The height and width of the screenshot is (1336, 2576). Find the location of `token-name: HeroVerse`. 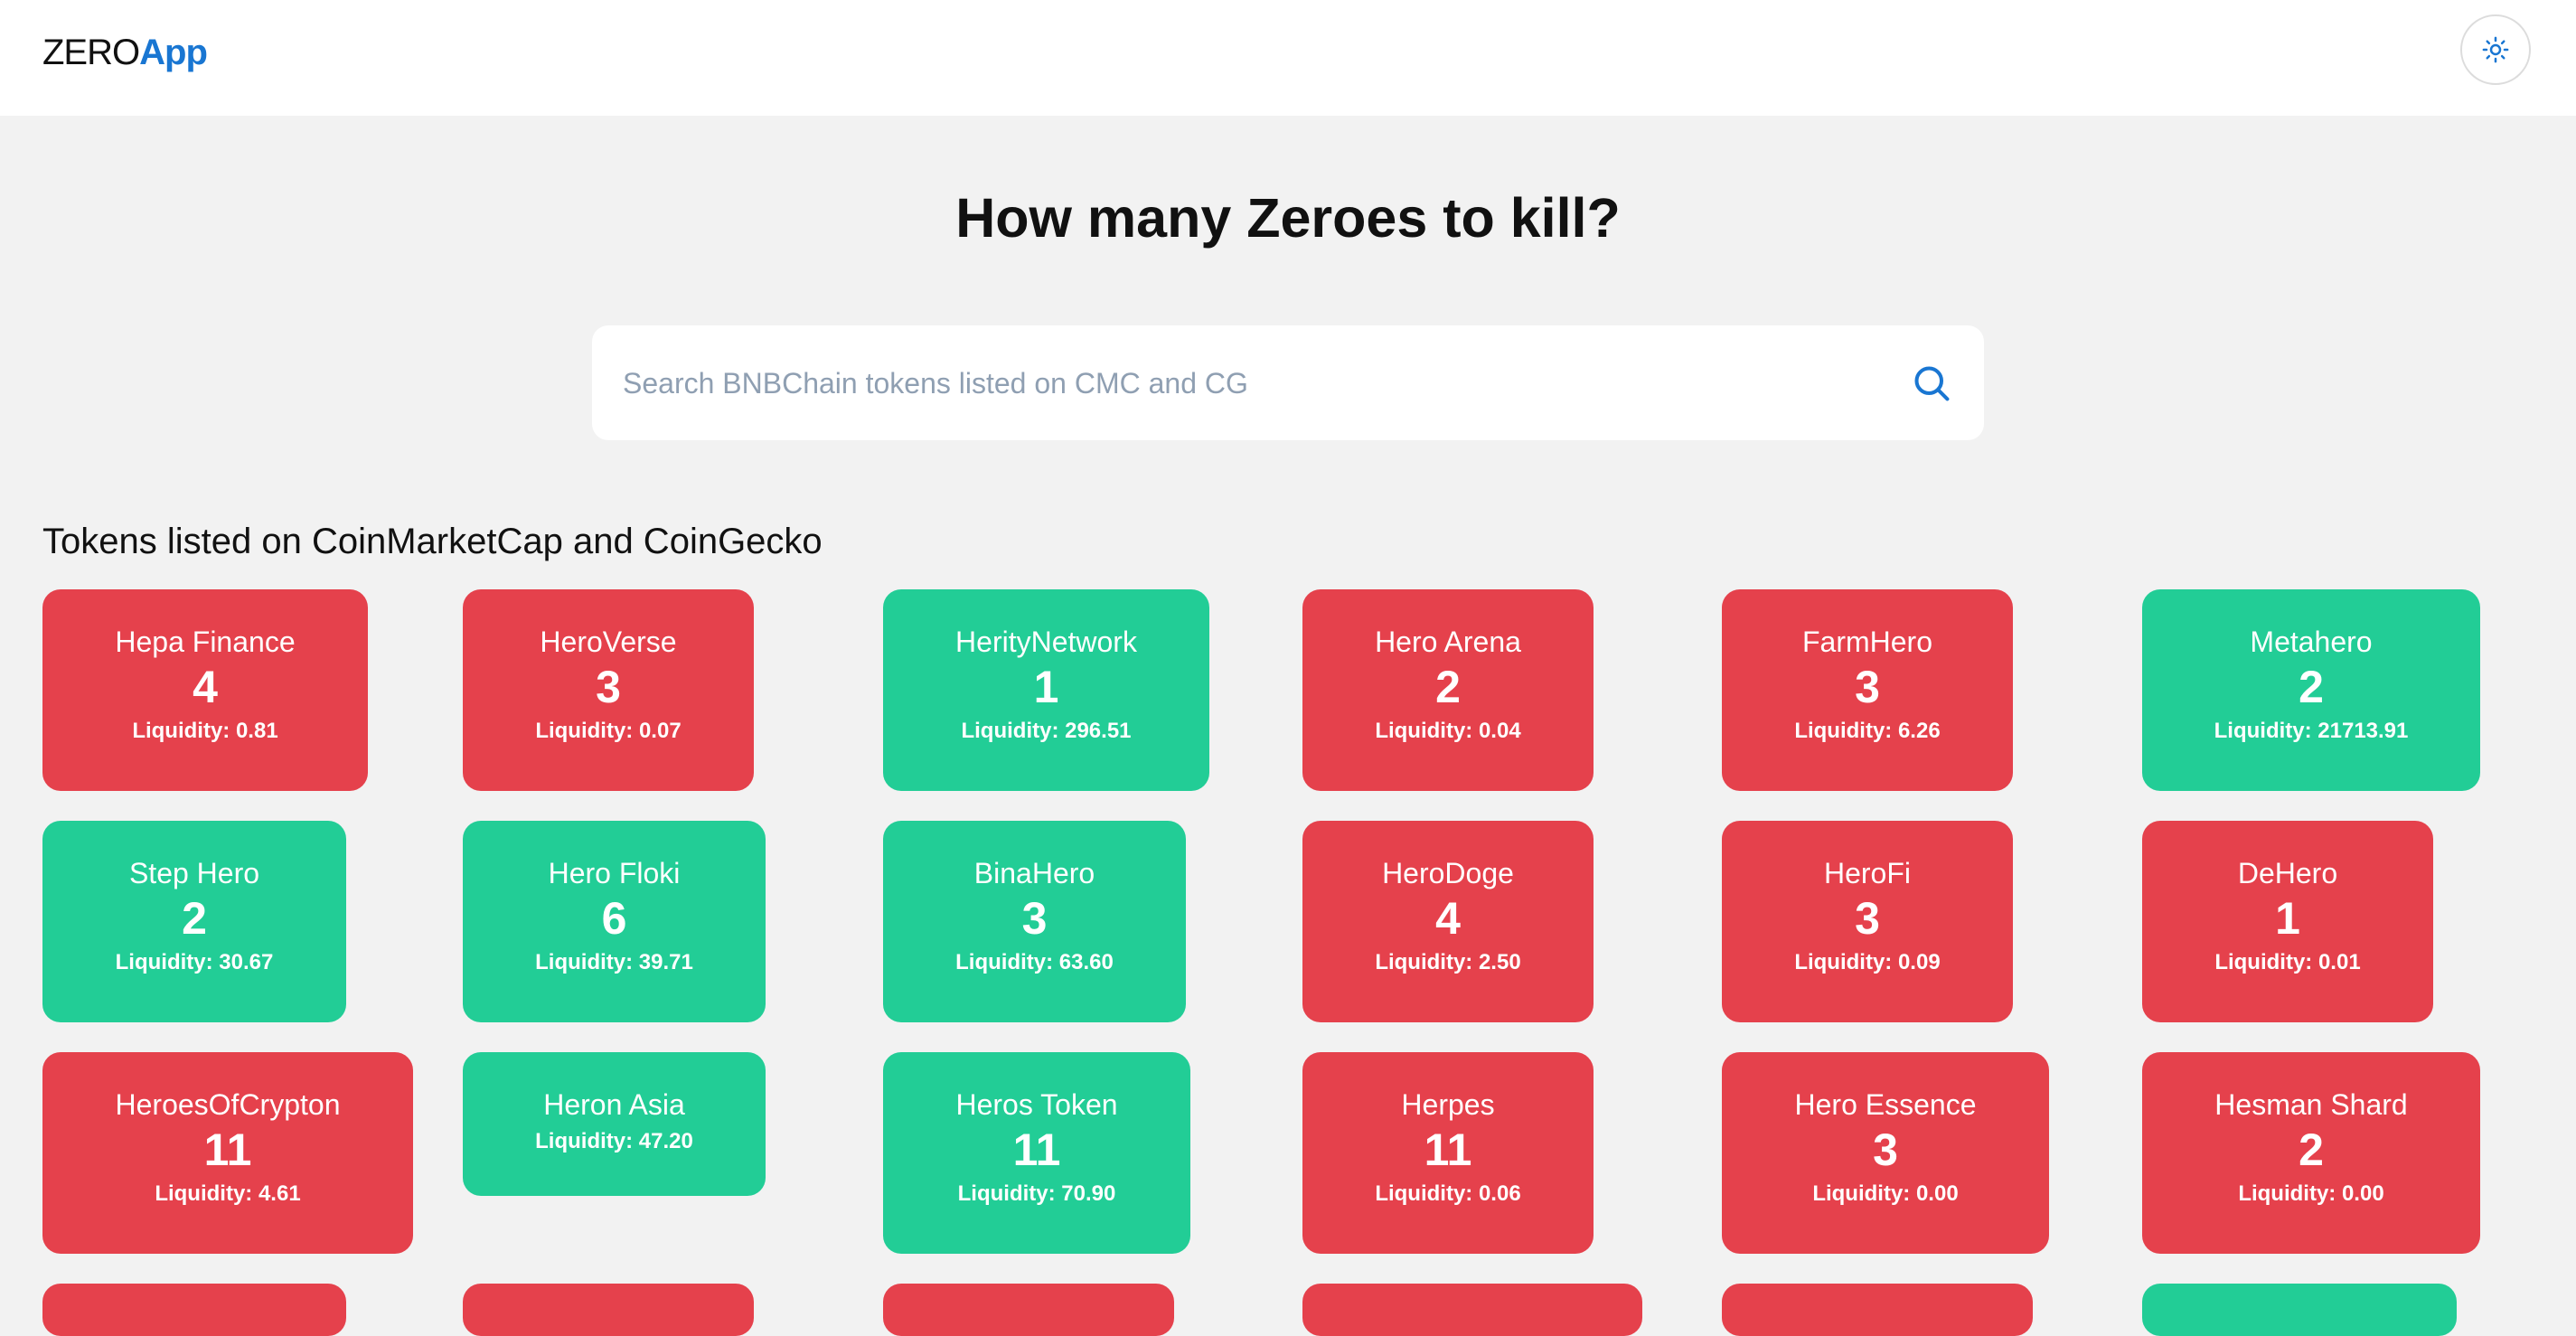

token-name: HeroVerse is located at coordinates (609, 642).